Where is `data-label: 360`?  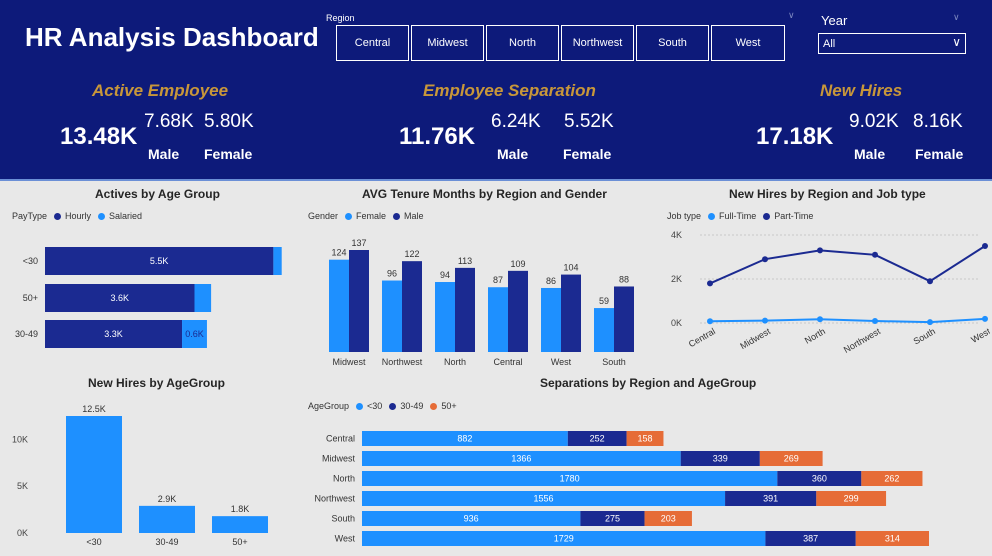 data-label: 360 is located at coordinates (819, 479).